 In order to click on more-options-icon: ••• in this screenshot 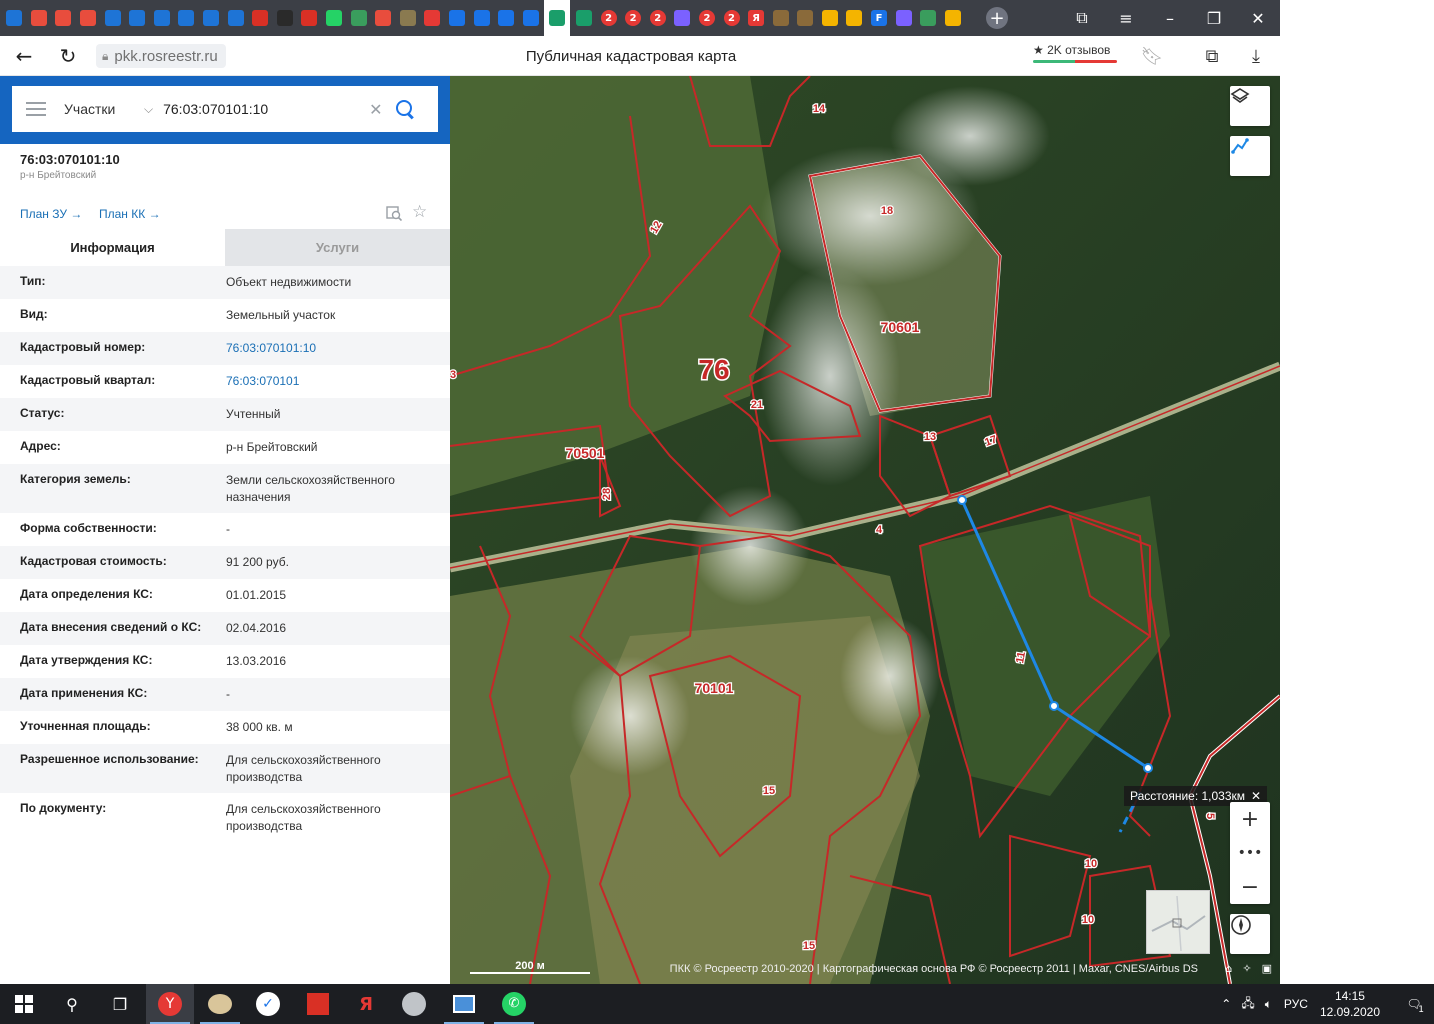, I will do `click(1250, 853)`.